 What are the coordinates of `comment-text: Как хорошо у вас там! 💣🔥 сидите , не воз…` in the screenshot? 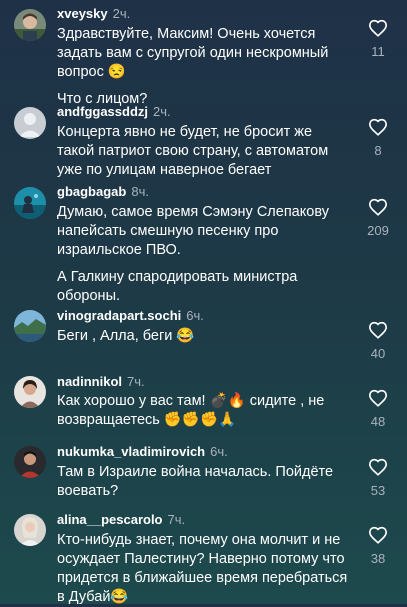 It's located at (203, 411).